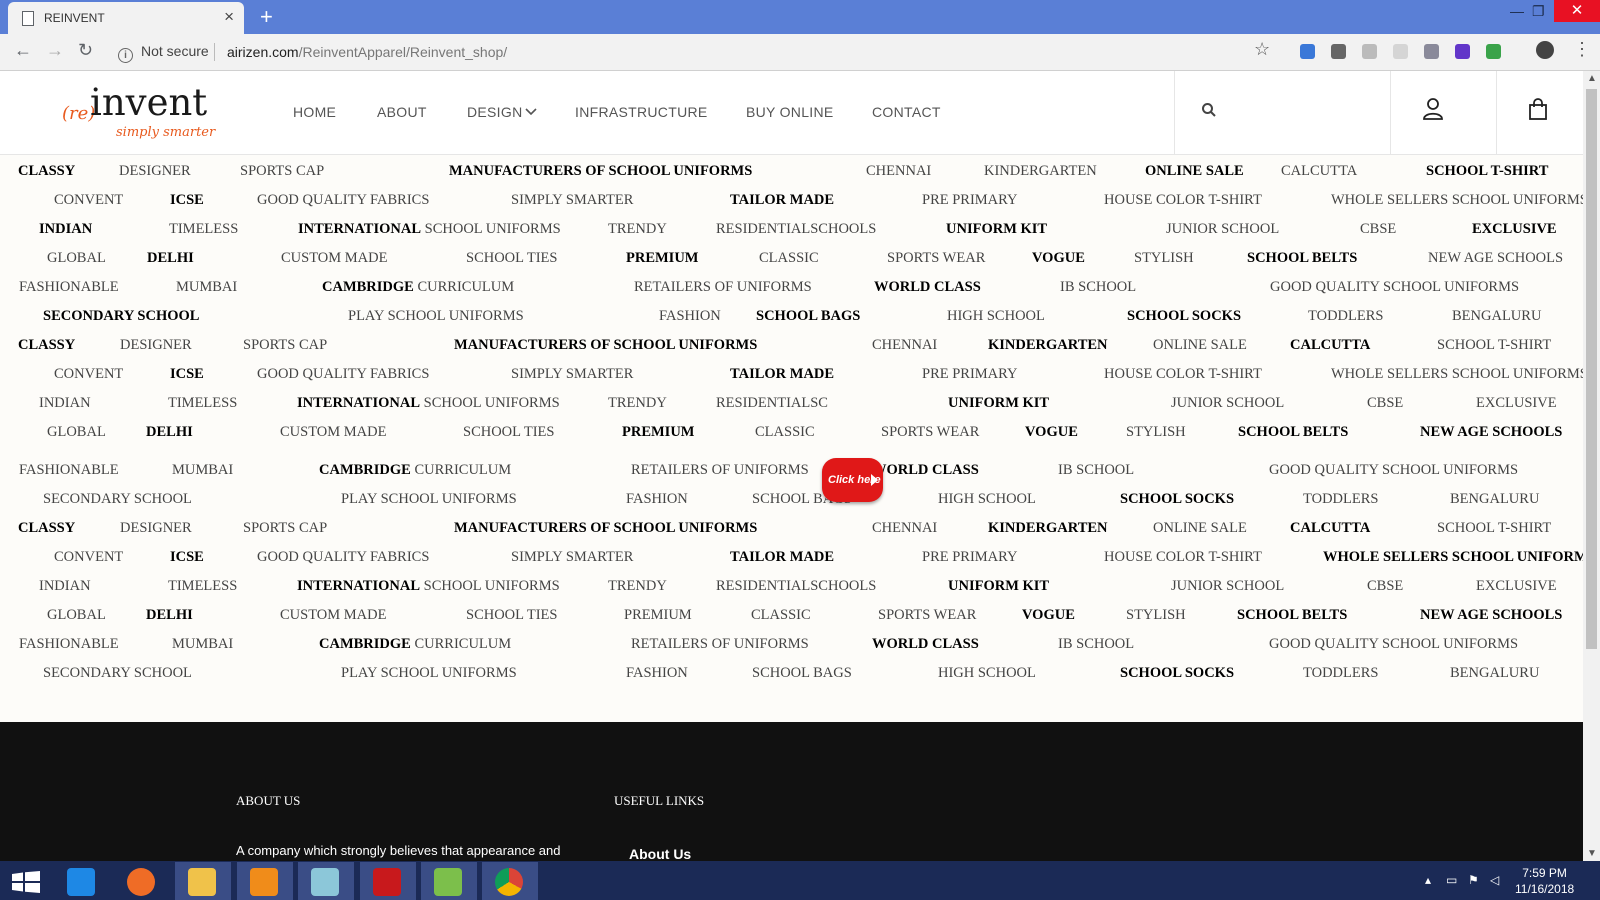  Describe the element at coordinates (789, 258) in the screenshot. I see `keyword-tag: CLASSIC` at that location.